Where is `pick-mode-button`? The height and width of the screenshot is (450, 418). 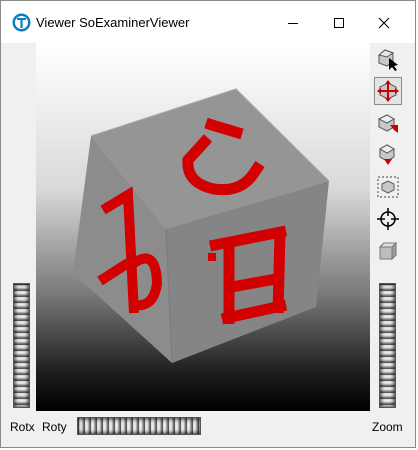
pick-mode-button is located at coordinates (388, 59).